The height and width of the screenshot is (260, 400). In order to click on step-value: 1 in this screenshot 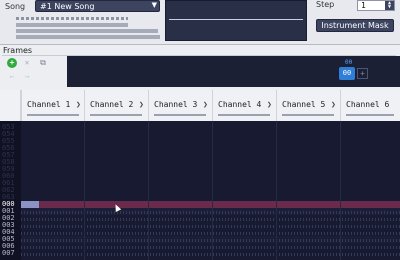, I will do `click(363, 5)`.